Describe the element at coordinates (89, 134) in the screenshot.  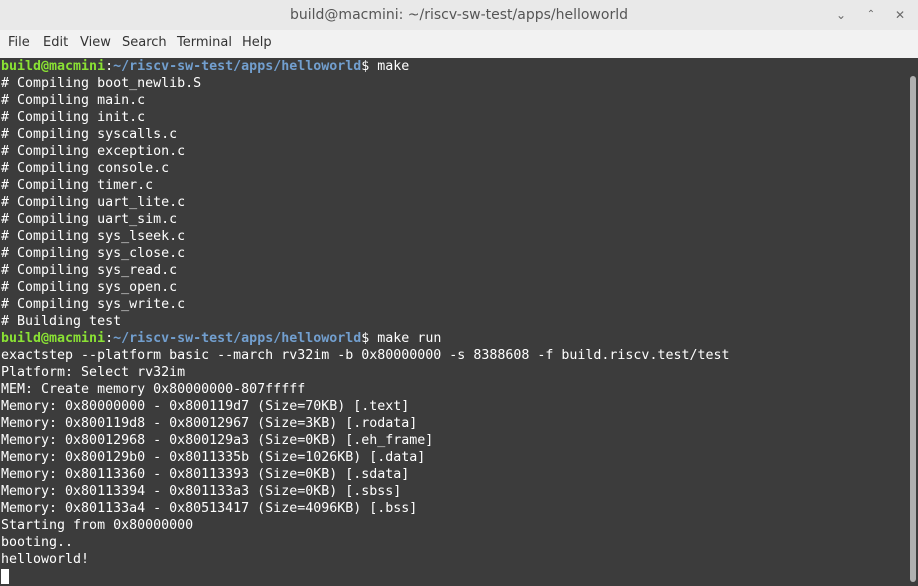
I see `output-line: # Compiling syscalls.c` at that location.